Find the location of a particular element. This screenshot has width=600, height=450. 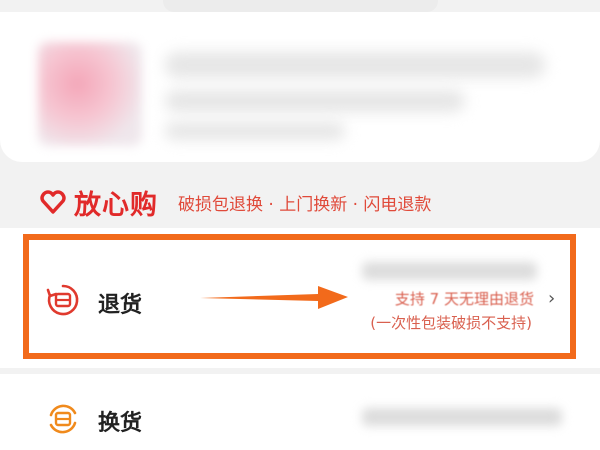

exchange-label: 换货 is located at coordinates (120, 423).